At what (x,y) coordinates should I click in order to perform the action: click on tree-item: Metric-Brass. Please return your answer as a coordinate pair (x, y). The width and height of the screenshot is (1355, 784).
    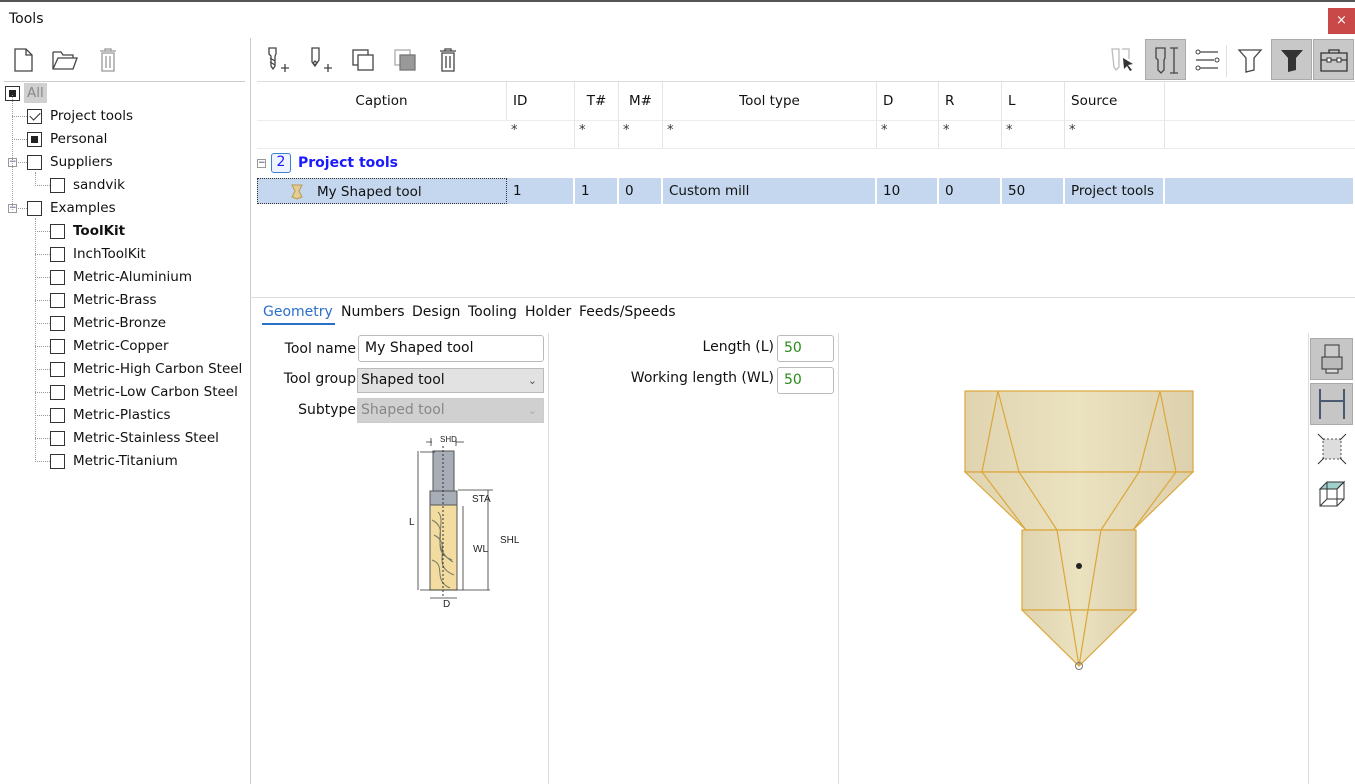
    Looking at the image, I should click on (103, 300).